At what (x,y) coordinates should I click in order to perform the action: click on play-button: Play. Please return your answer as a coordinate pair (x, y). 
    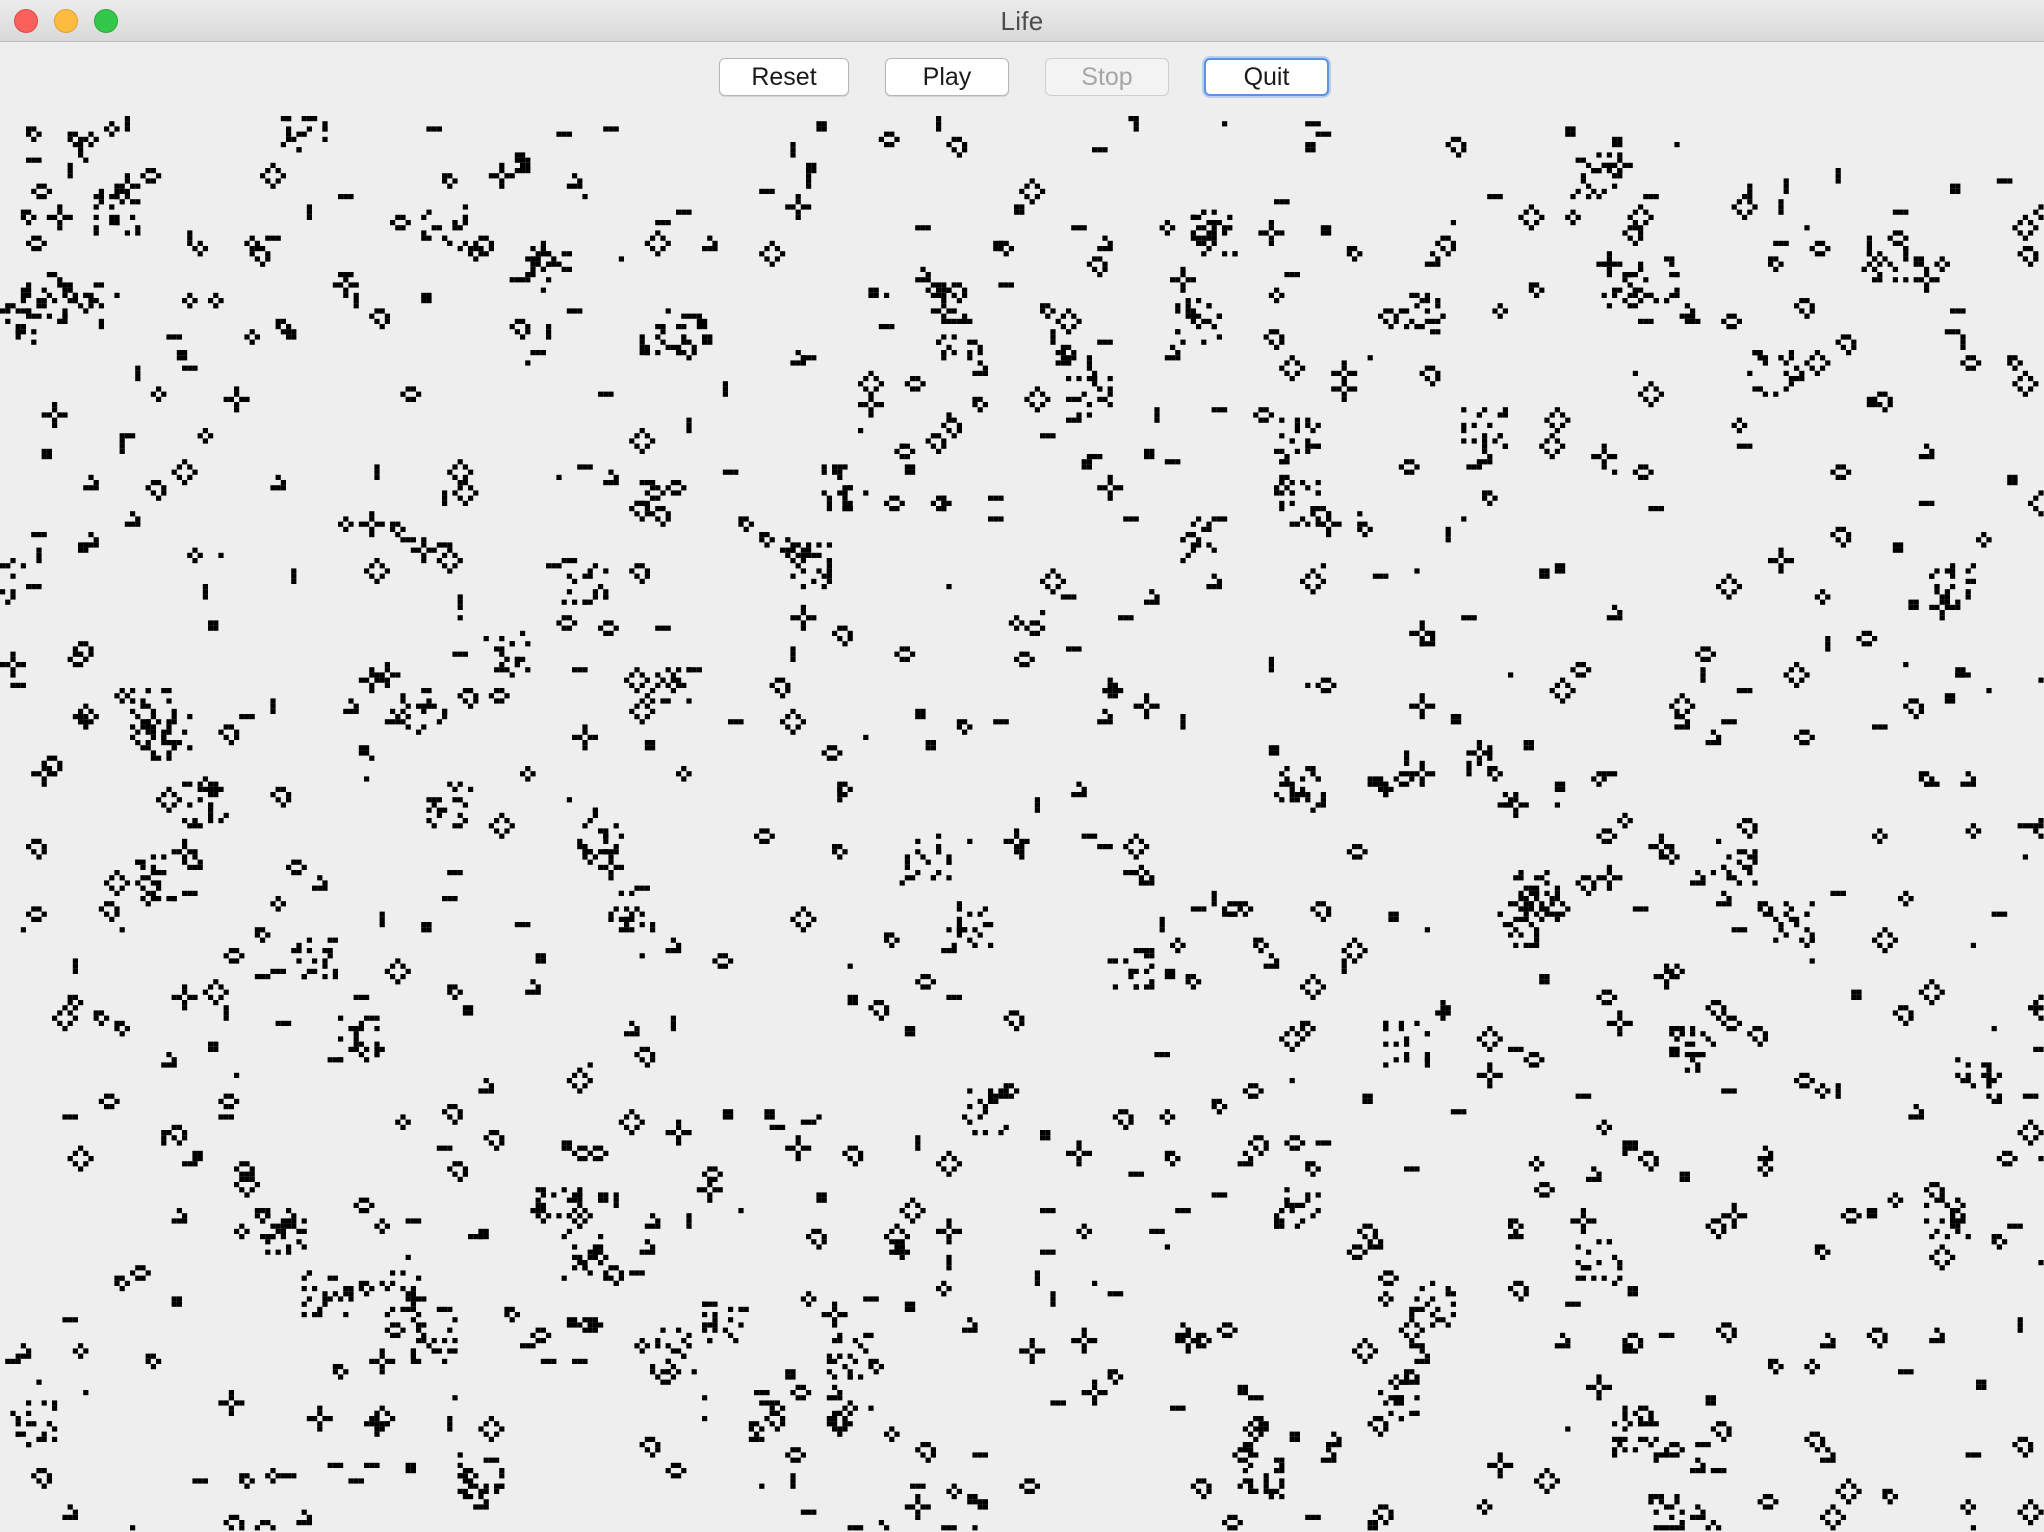
    Looking at the image, I should click on (947, 77).